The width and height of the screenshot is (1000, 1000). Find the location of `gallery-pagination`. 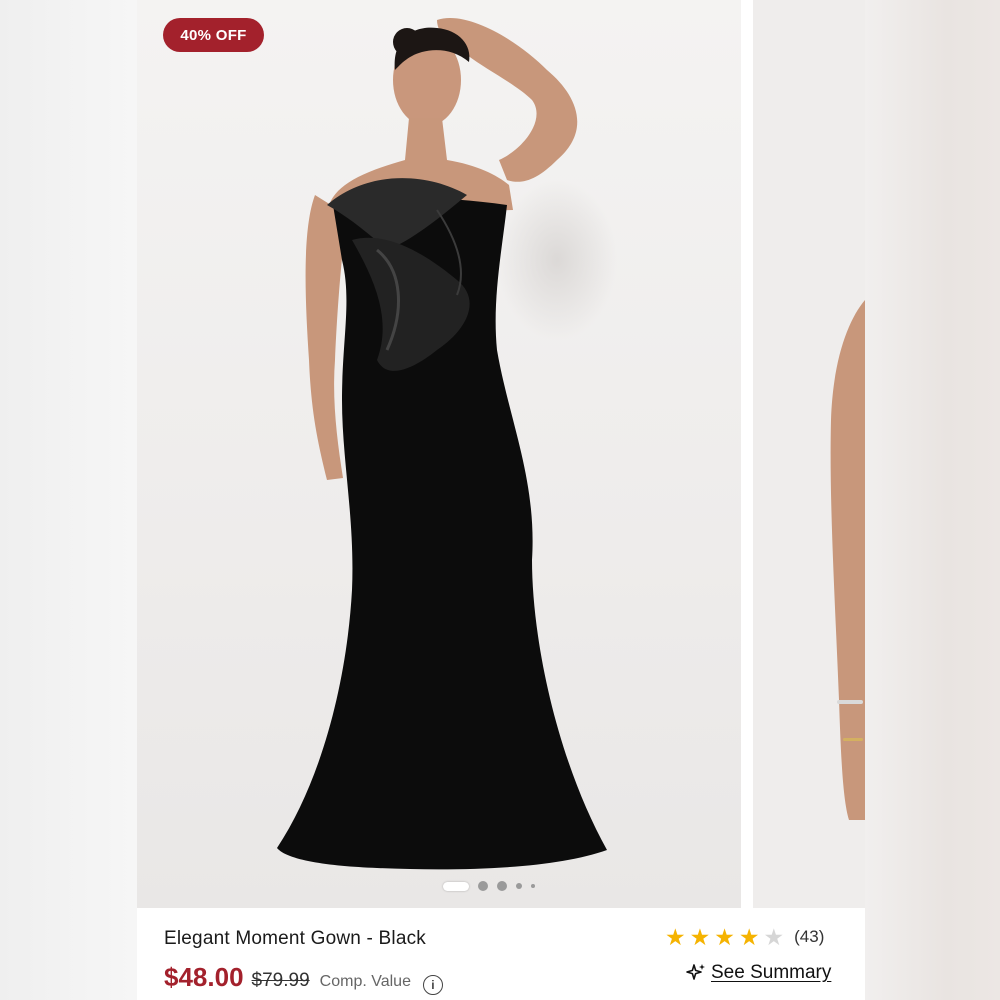

gallery-pagination is located at coordinates (489, 886).